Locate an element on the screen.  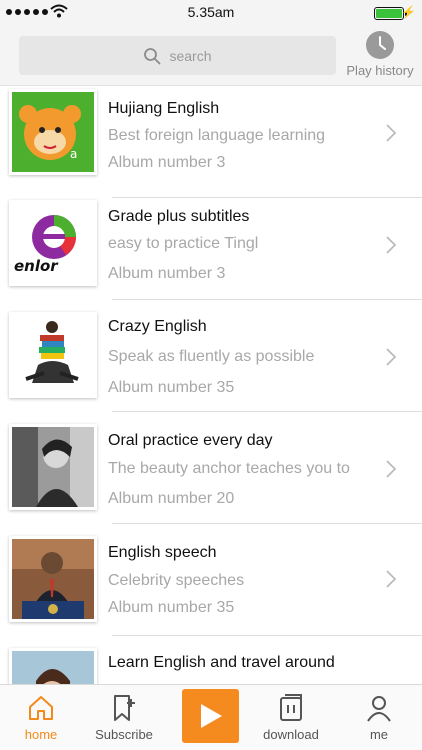
tab-home-label: home is located at coordinates (41, 734).